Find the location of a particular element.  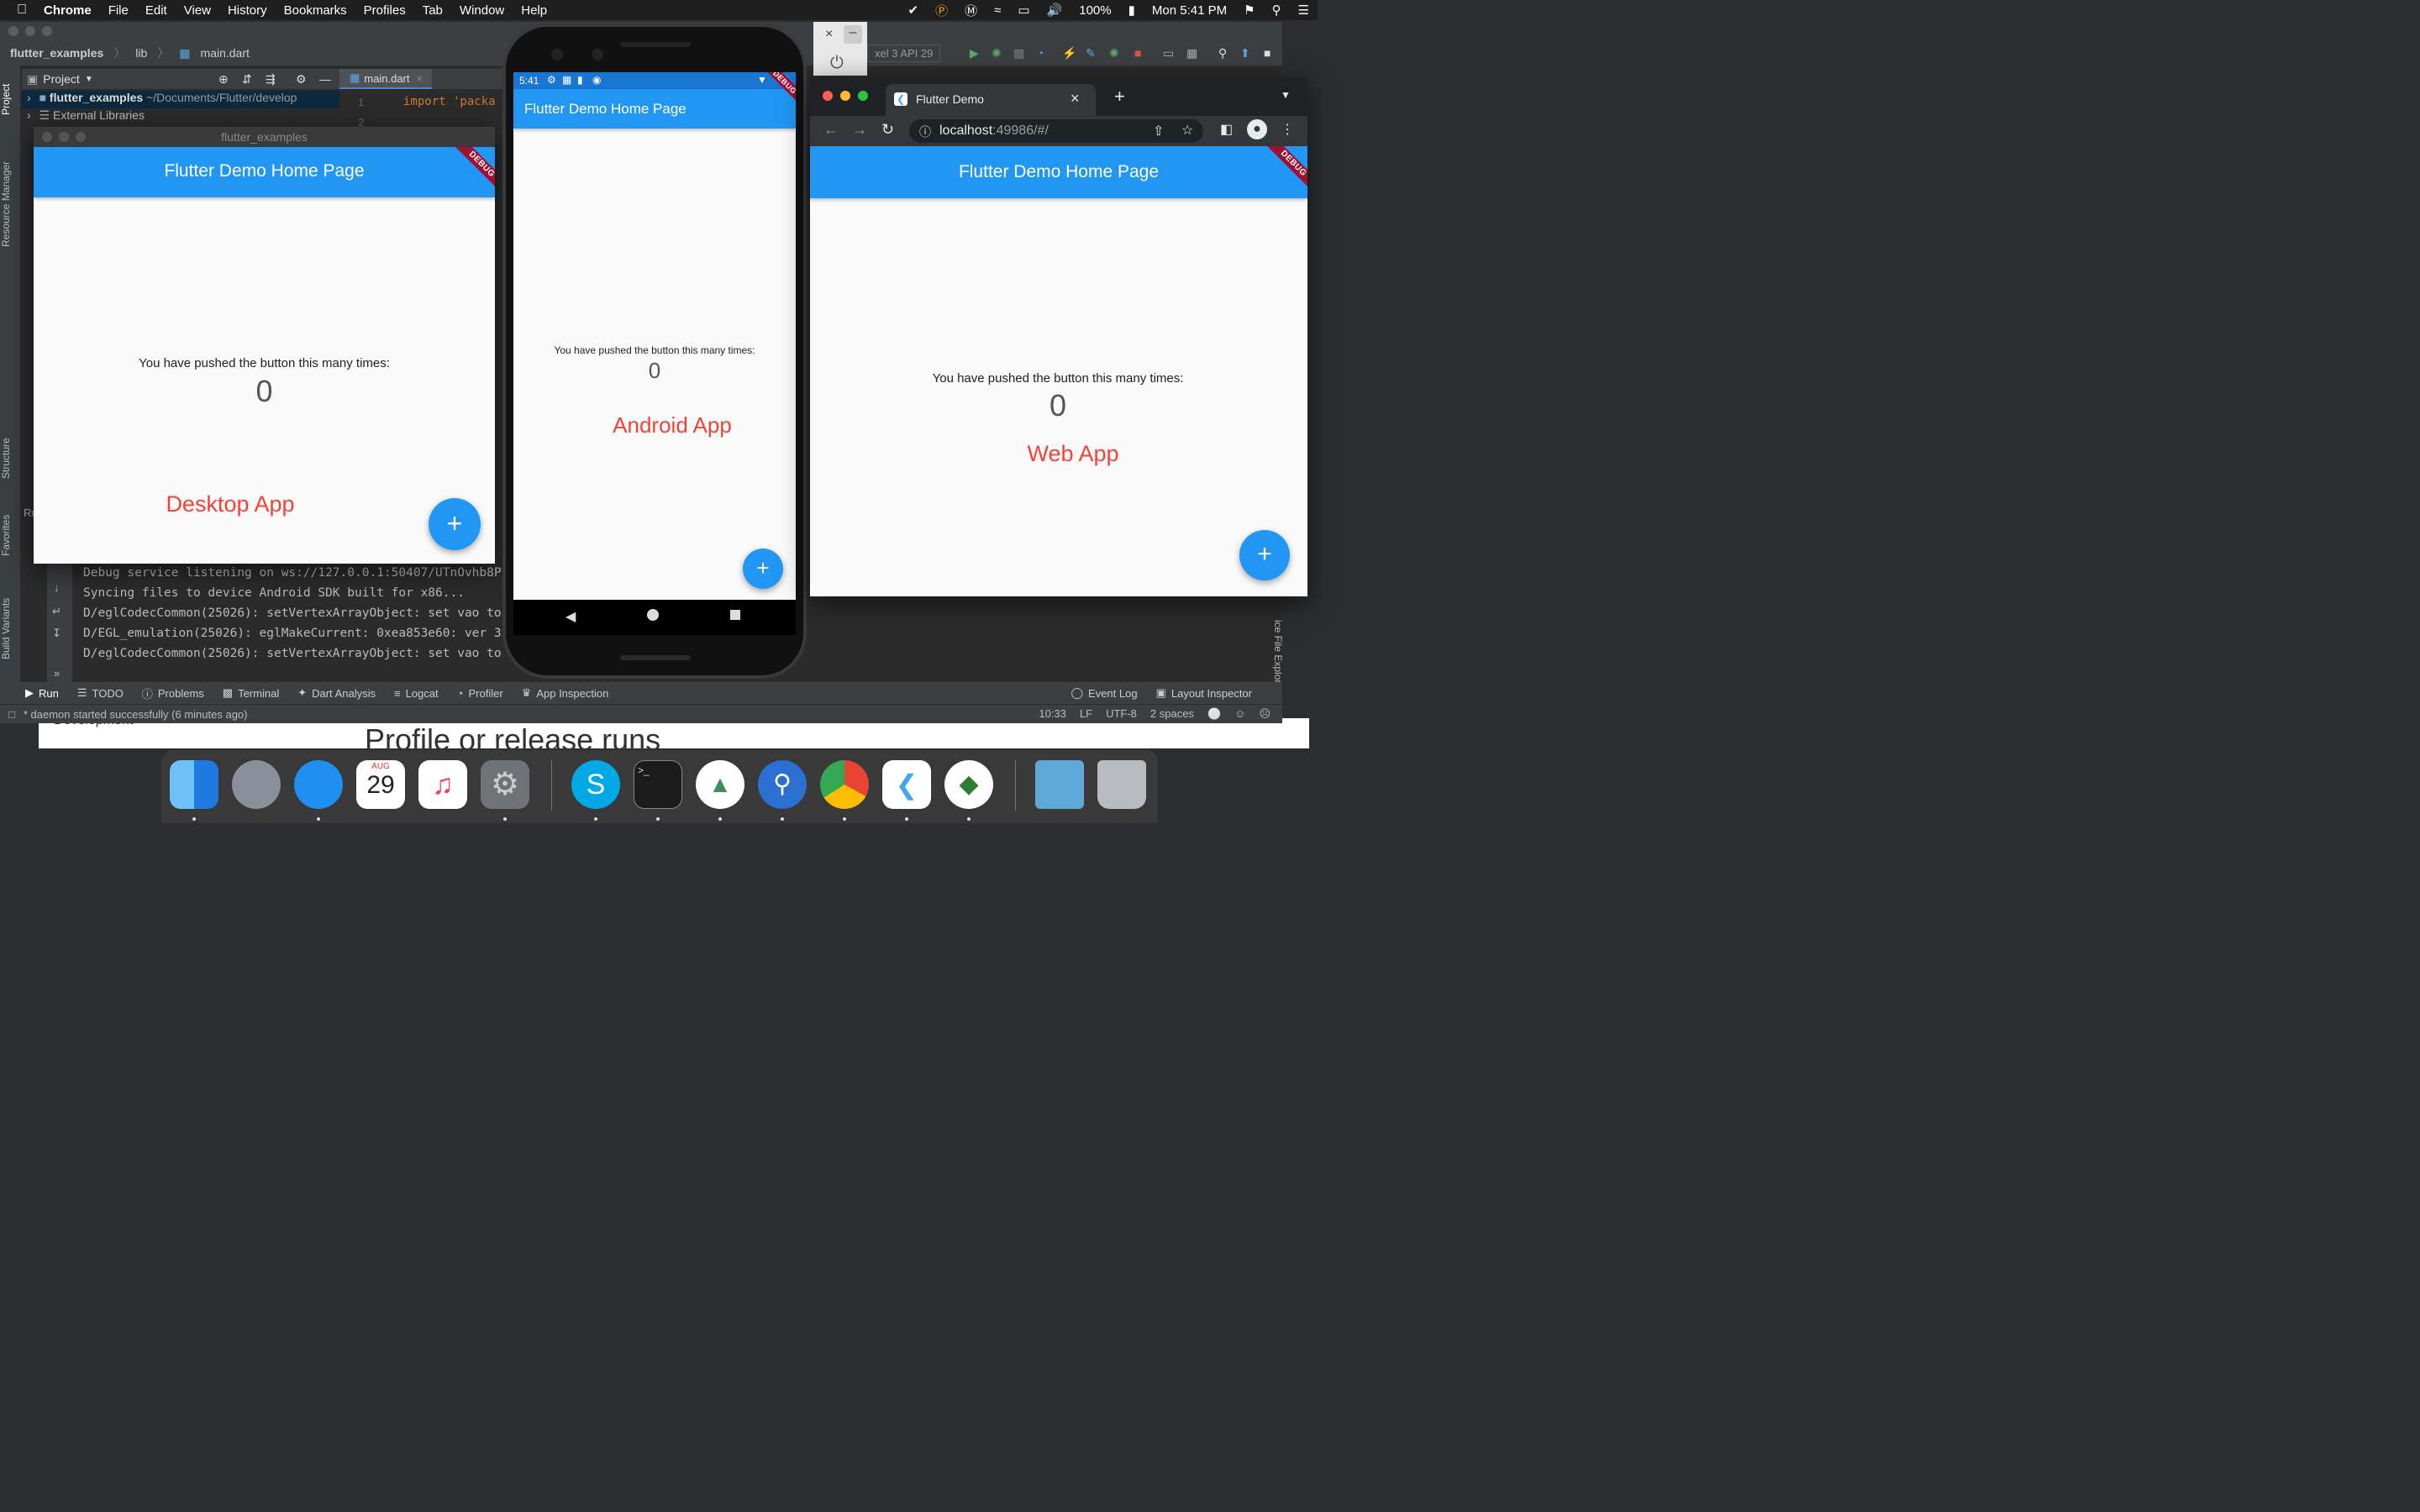

control-center-icon: ☰ is located at coordinates (1304, 10).